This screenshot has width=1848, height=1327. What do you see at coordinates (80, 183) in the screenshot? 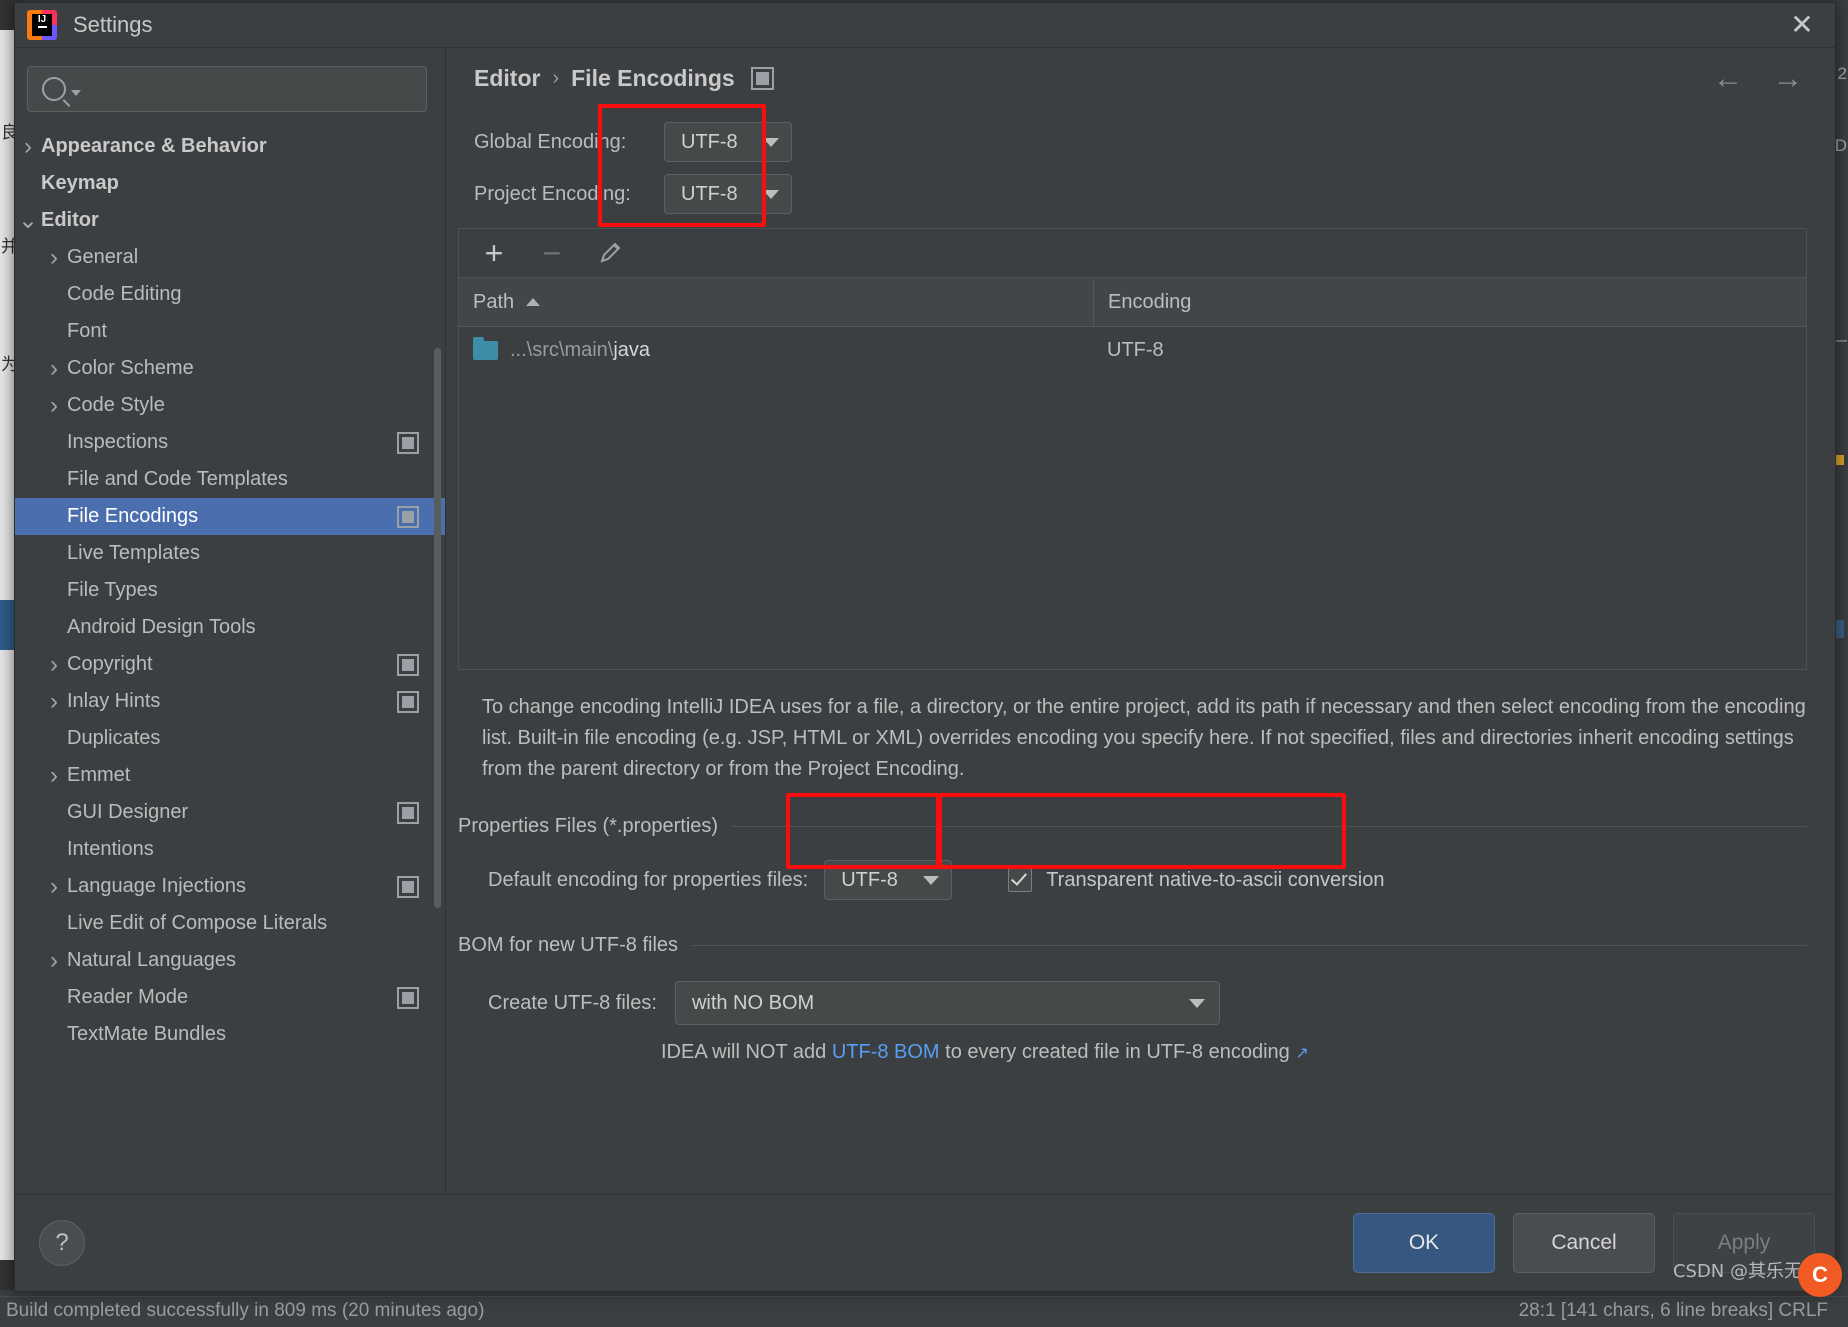
I see `sidebar-item-label: Keymap` at bounding box center [80, 183].